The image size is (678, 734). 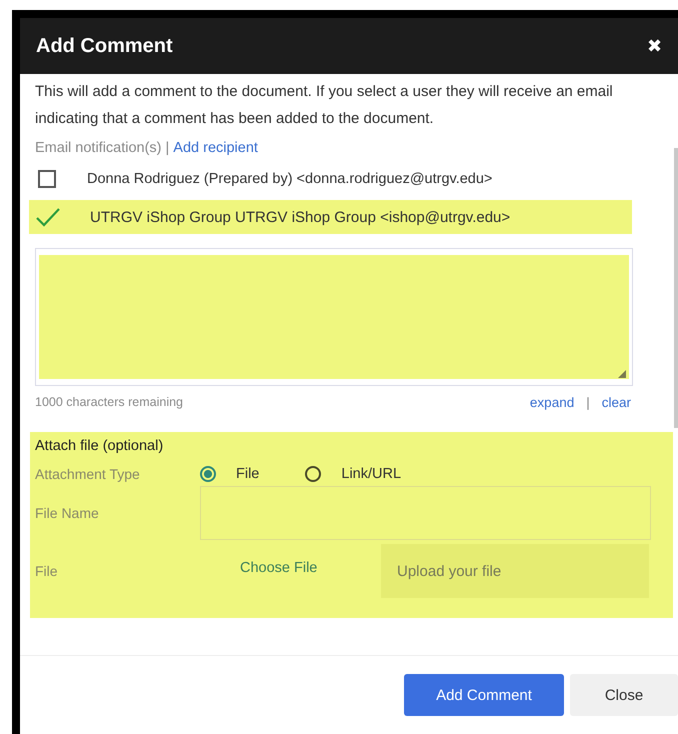 What do you see at coordinates (48, 217) in the screenshot?
I see `checkmark-icon` at bounding box center [48, 217].